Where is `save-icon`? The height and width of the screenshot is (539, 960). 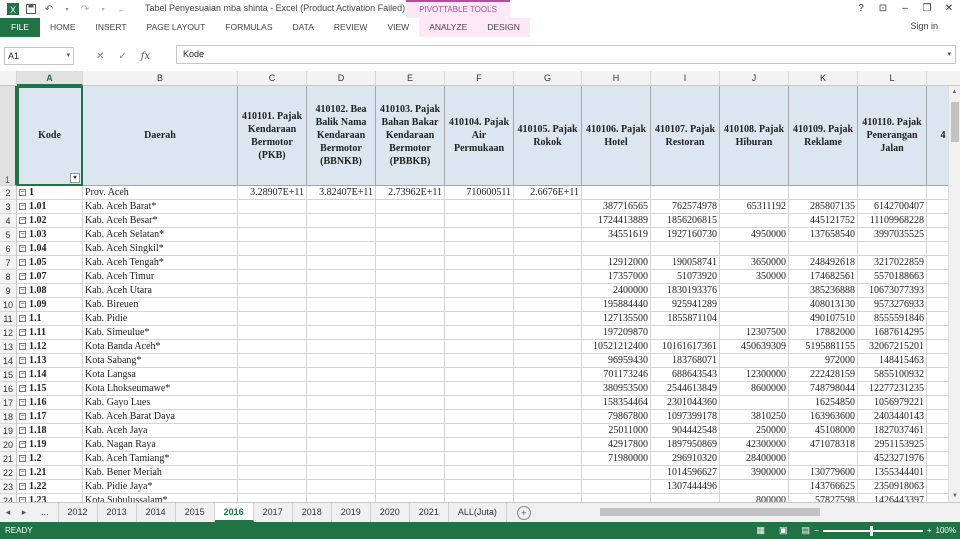
save-icon is located at coordinates (31, 9).